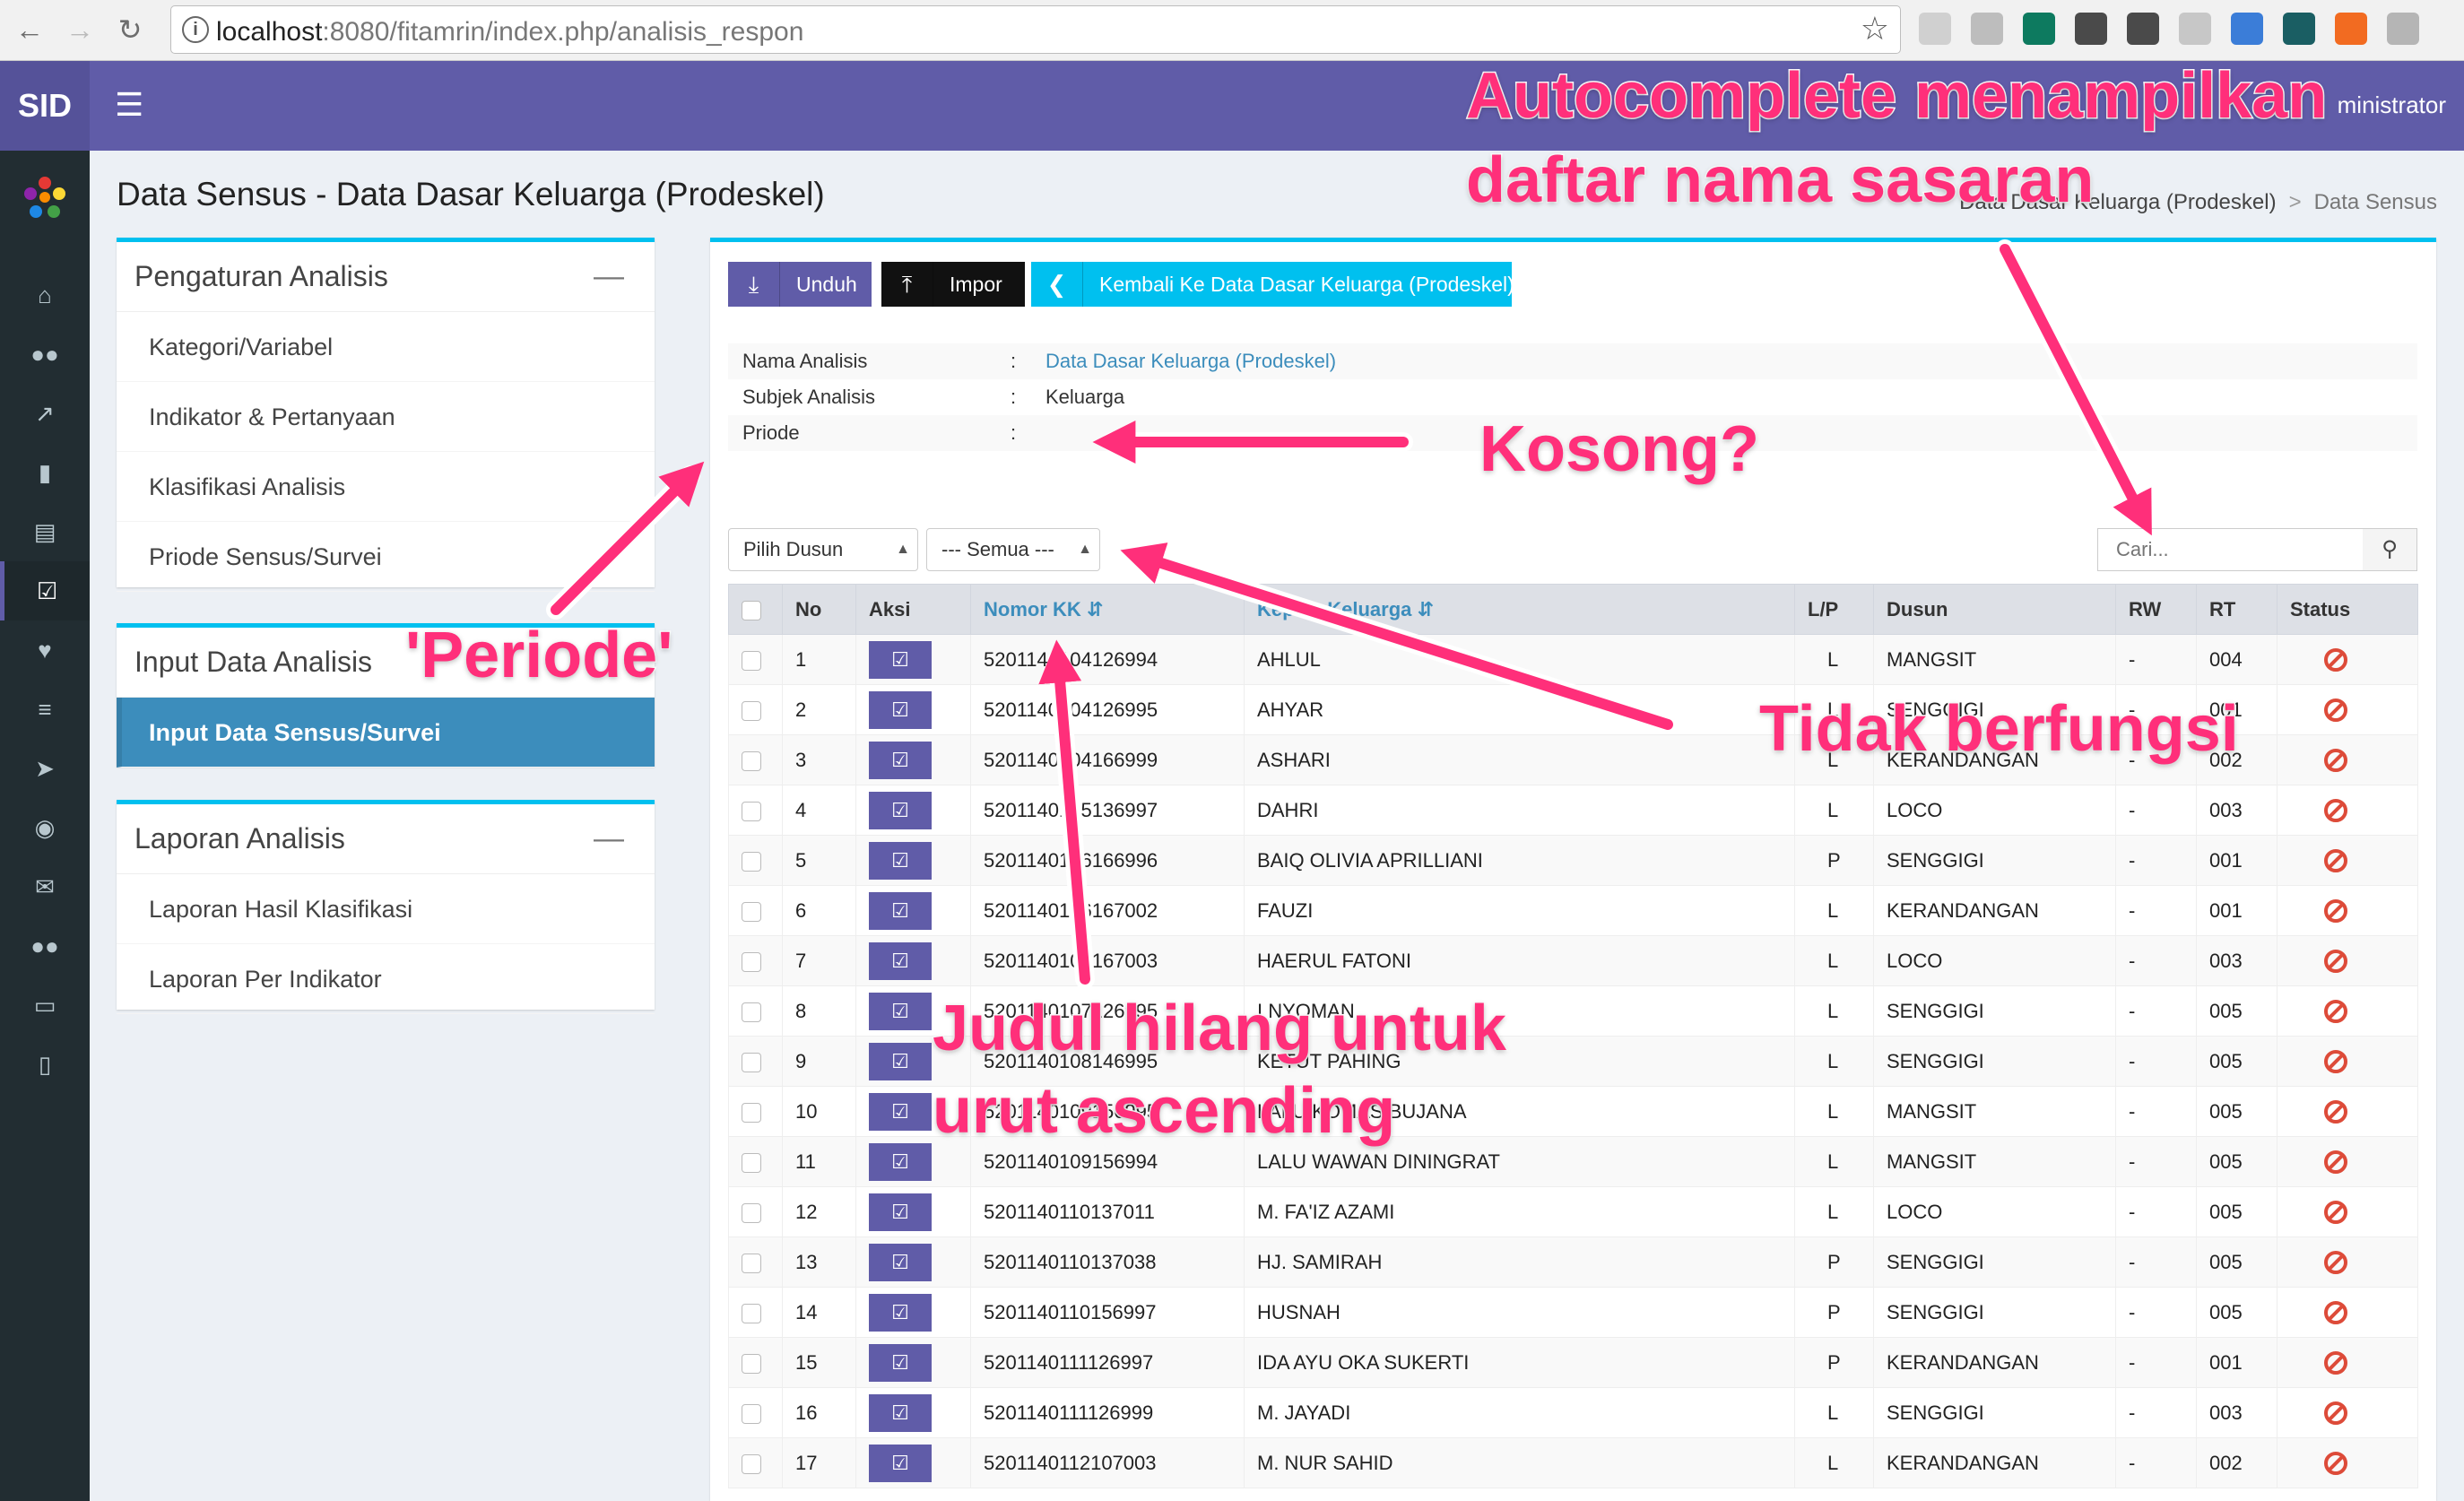 The width and height of the screenshot is (2464, 1501). Describe the element at coordinates (45, 472) in the screenshot. I see `book-icon: ▮` at that location.